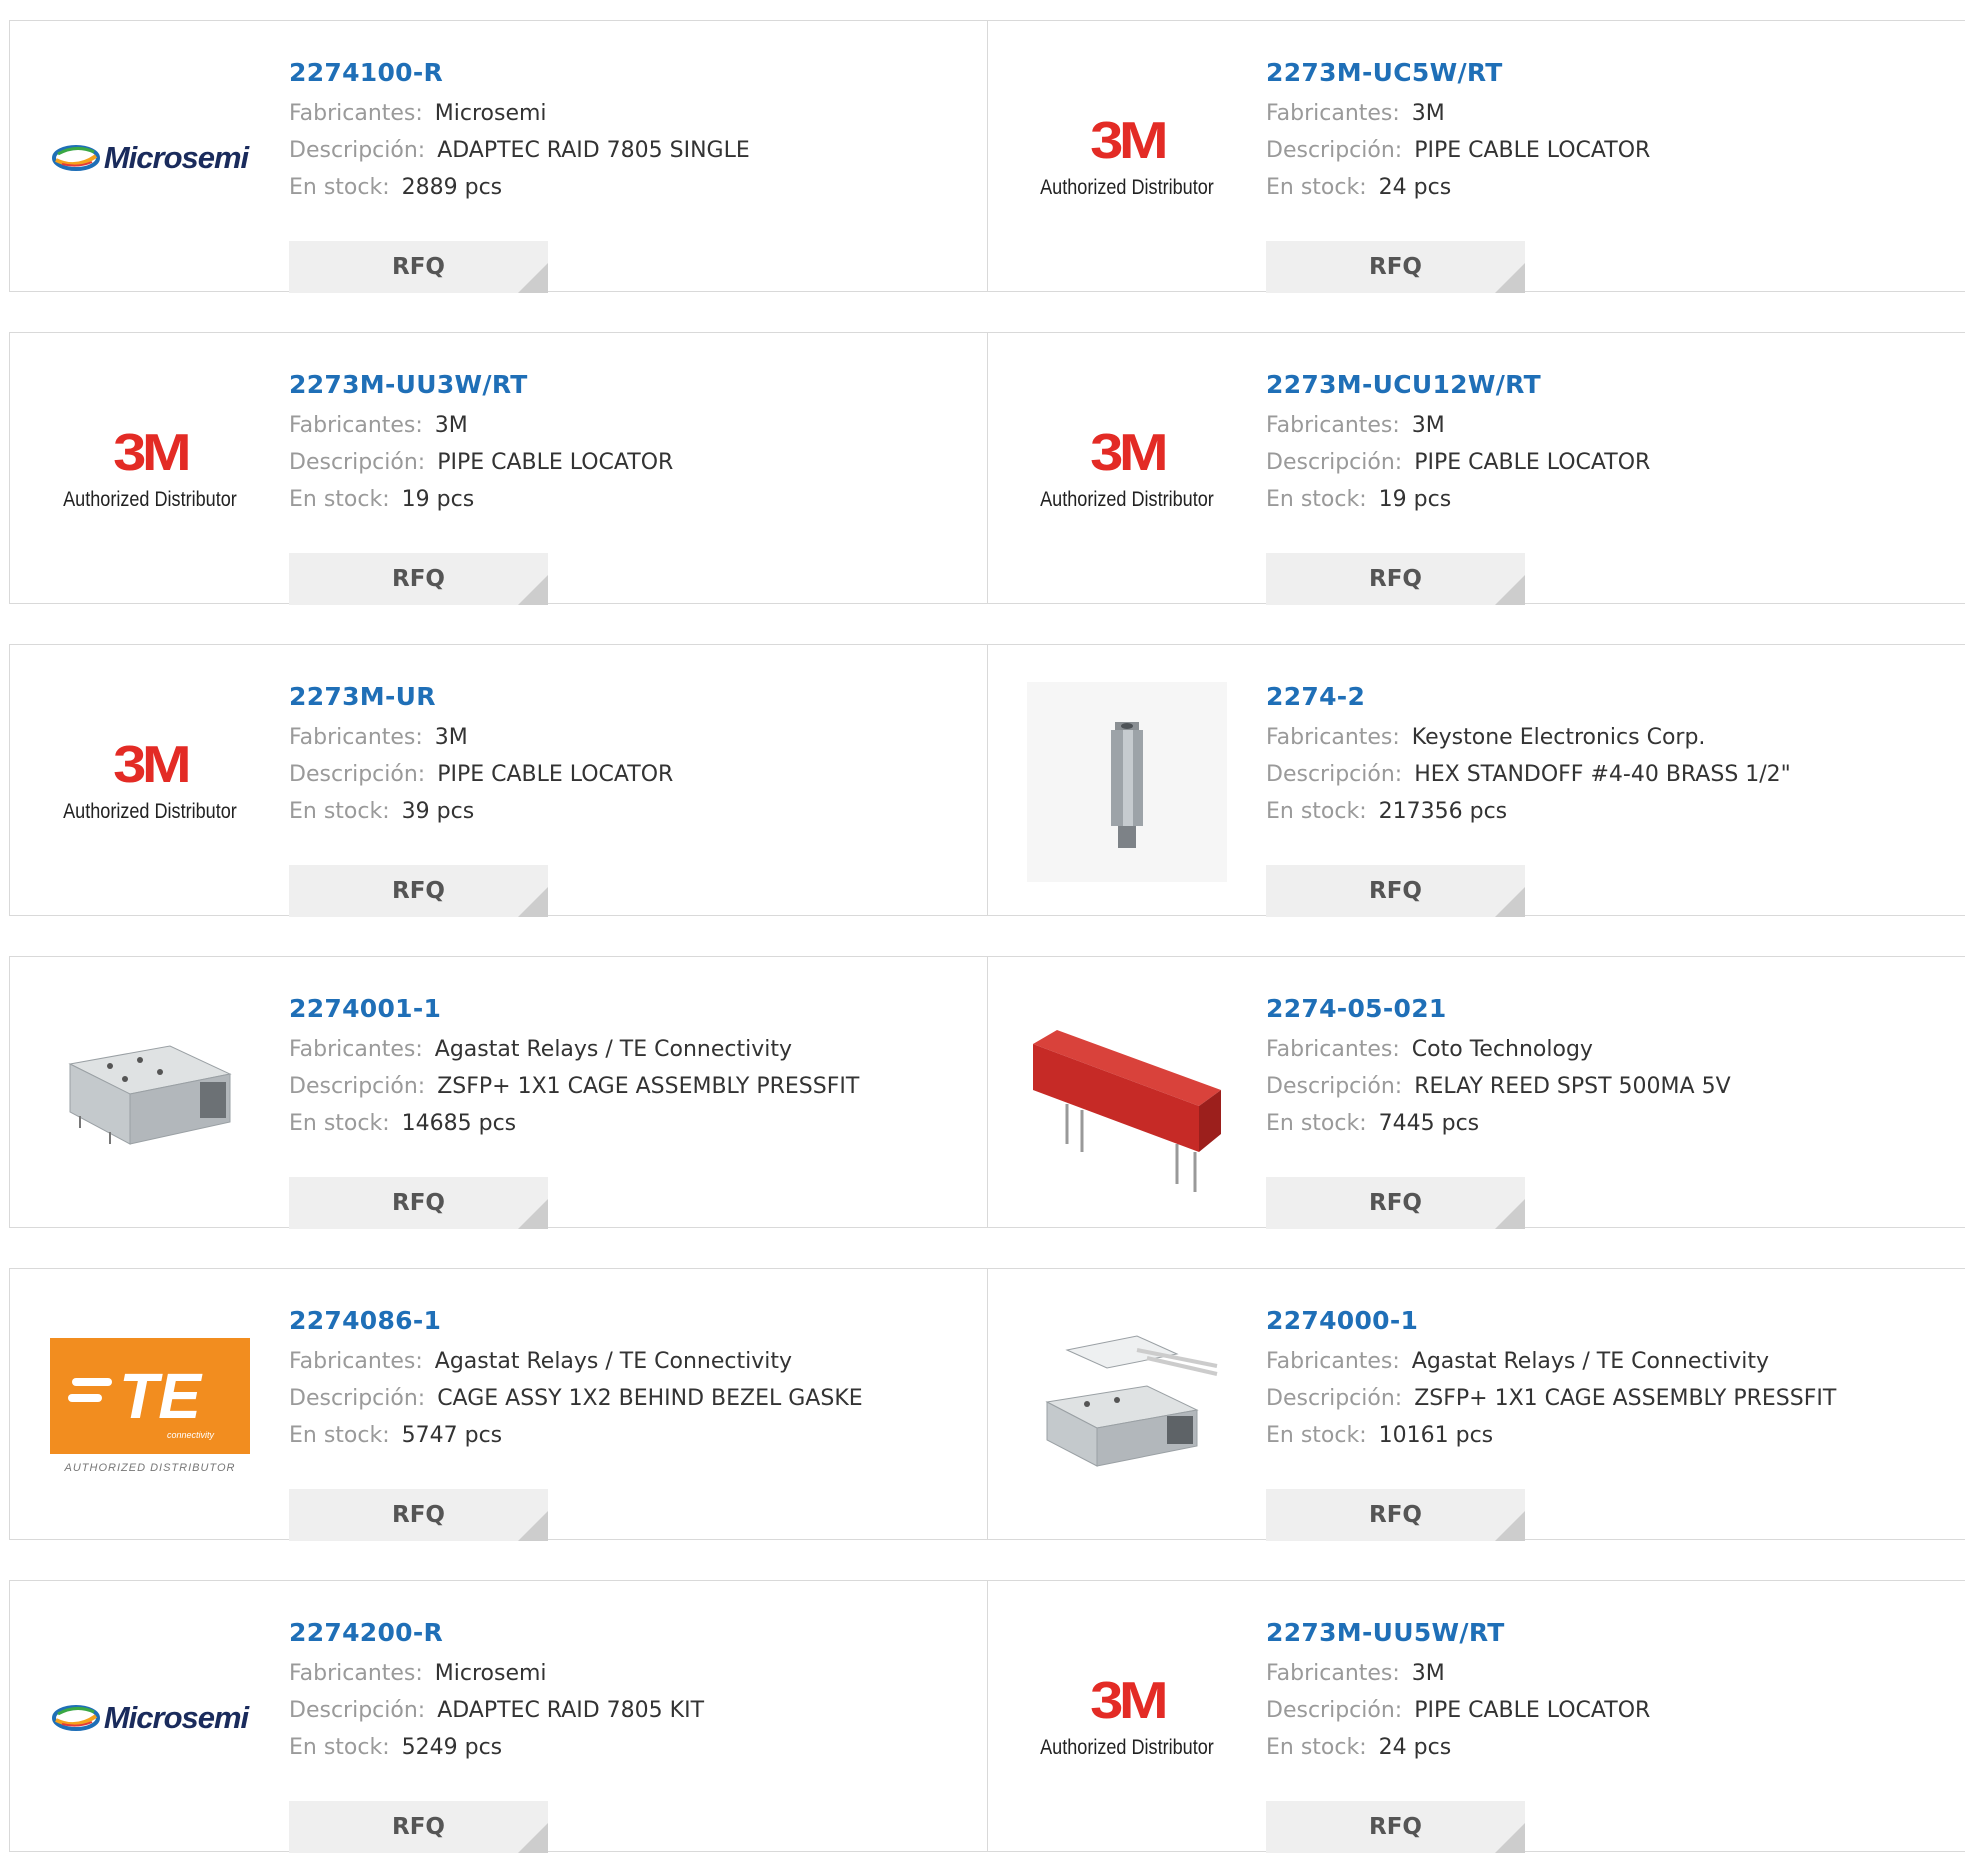 The image size is (1965, 1853). What do you see at coordinates (1498, 1049) in the screenshot?
I see `manufacturer-line: Fabricantes: Coto Technology` at bounding box center [1498, 1049].